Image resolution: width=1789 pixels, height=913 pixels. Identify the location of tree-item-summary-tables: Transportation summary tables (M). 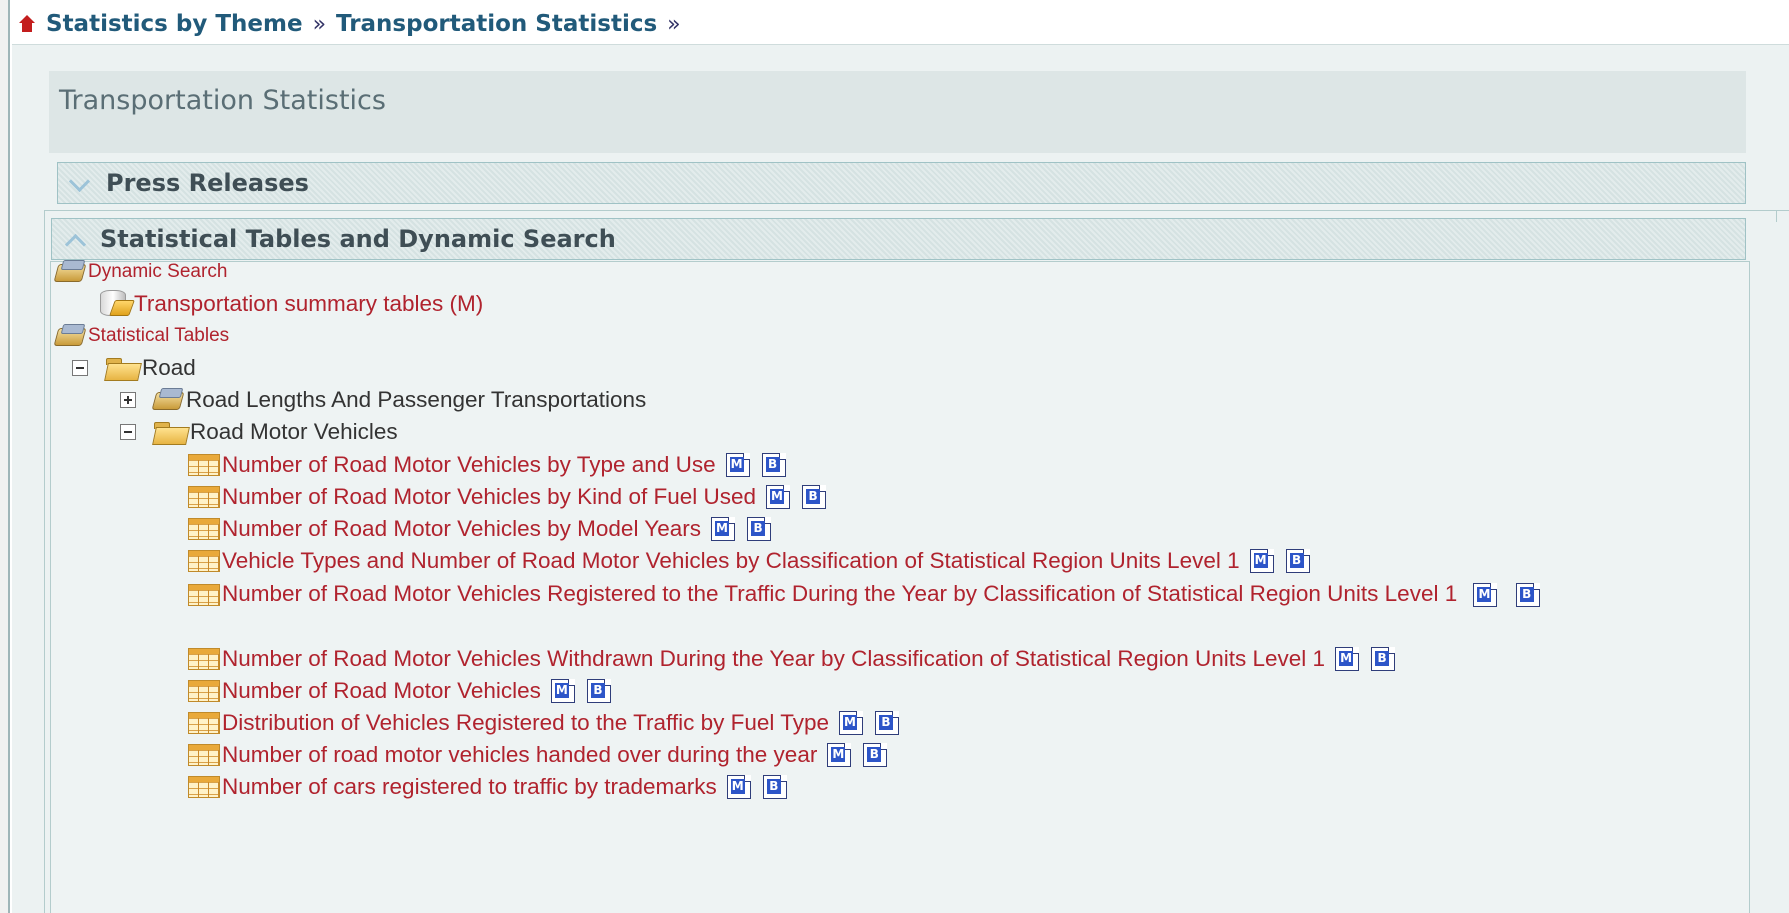
(290, 304).